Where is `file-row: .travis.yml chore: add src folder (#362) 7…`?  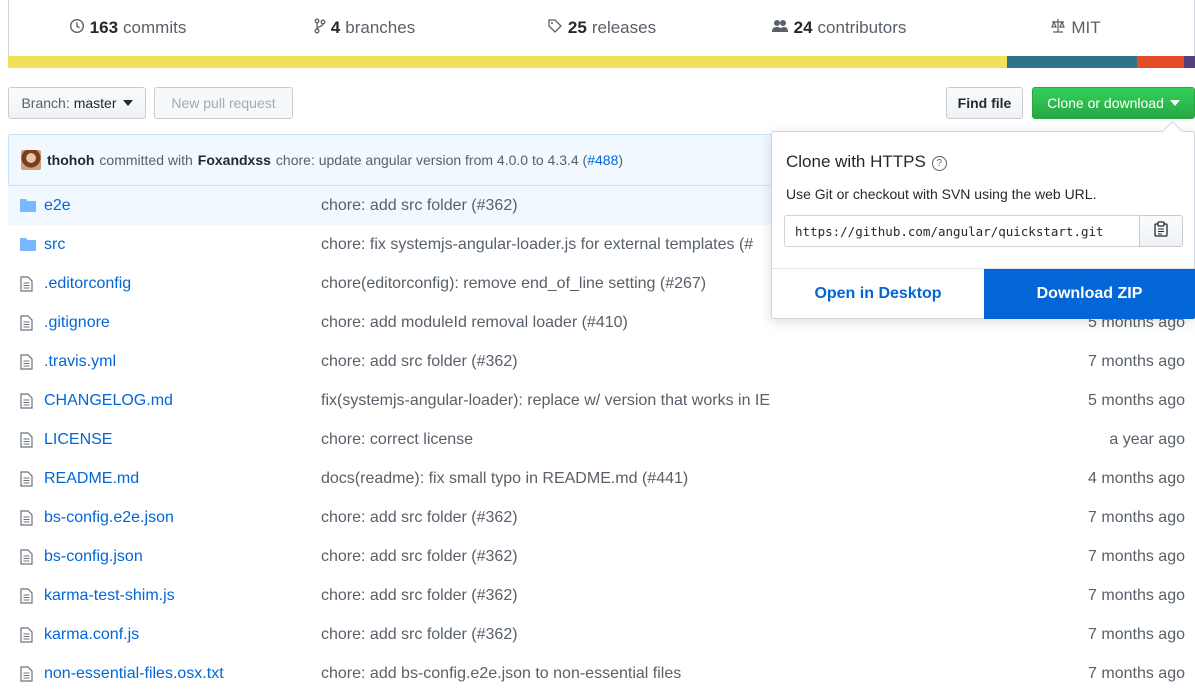 file-row: .travis.yml chore: add src folder (#362) 7… is located at coordinates (601, 361).